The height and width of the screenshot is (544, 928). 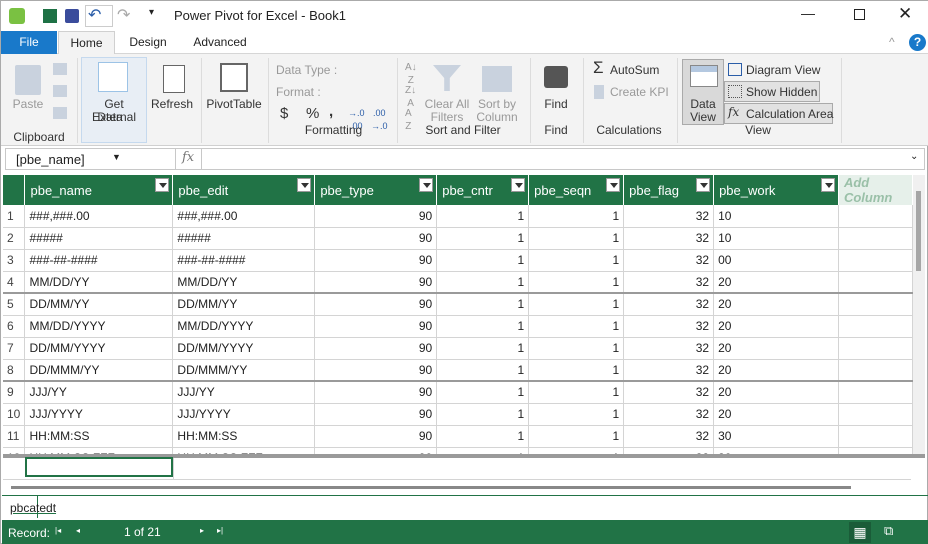 What do you see at coordinates (497, 111) in the screenshot?
I see `sort-by-column-button: Sort by Column` at bounding box center [497, 111].